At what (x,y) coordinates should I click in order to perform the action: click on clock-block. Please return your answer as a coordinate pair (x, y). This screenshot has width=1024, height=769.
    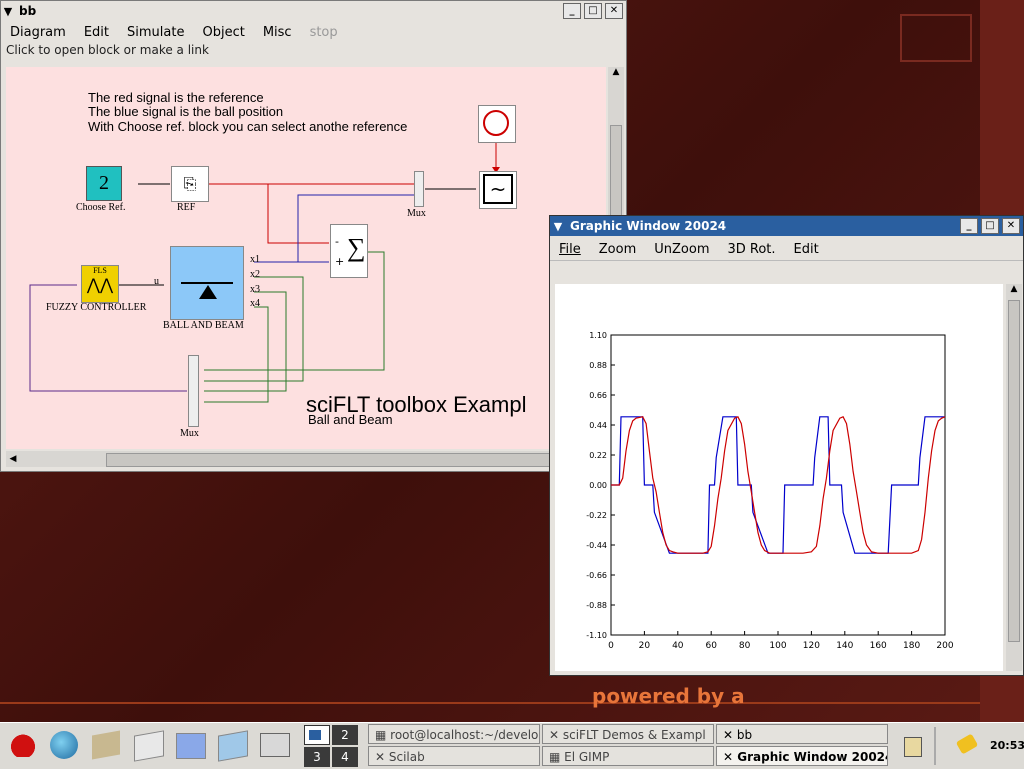
    Looking at the image, I should click on (497, 124).